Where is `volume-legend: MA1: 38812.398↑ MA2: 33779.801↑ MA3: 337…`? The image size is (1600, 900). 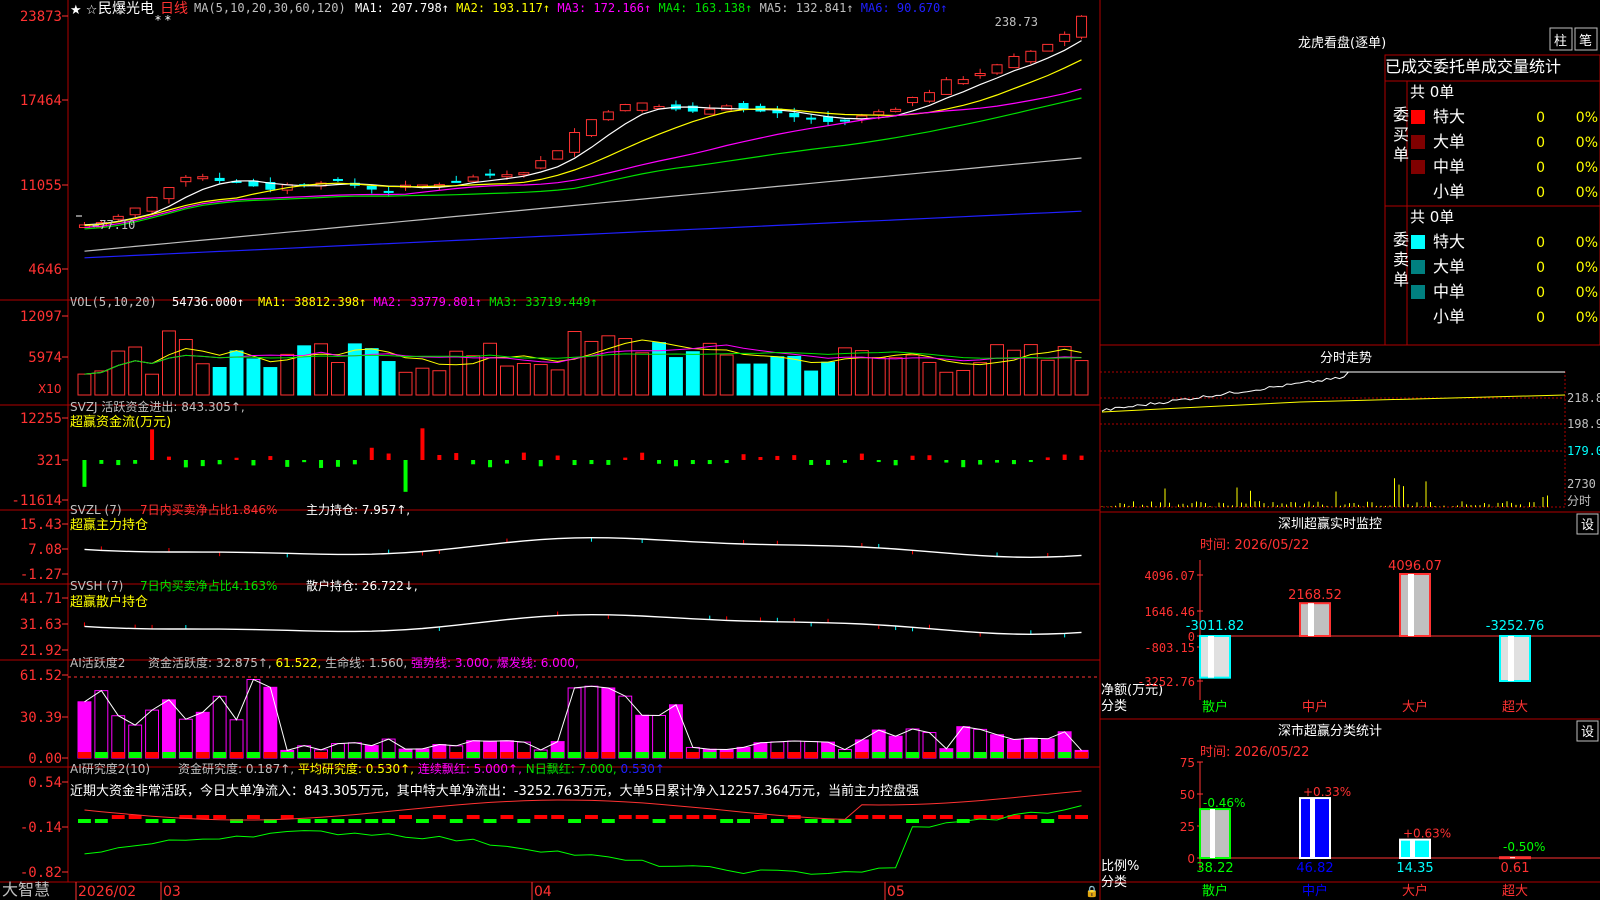 volume-legend: MA1: 38812.398↑ MA2: 33779.801↑ MA3: 337… is located at coordinates (428, 302).